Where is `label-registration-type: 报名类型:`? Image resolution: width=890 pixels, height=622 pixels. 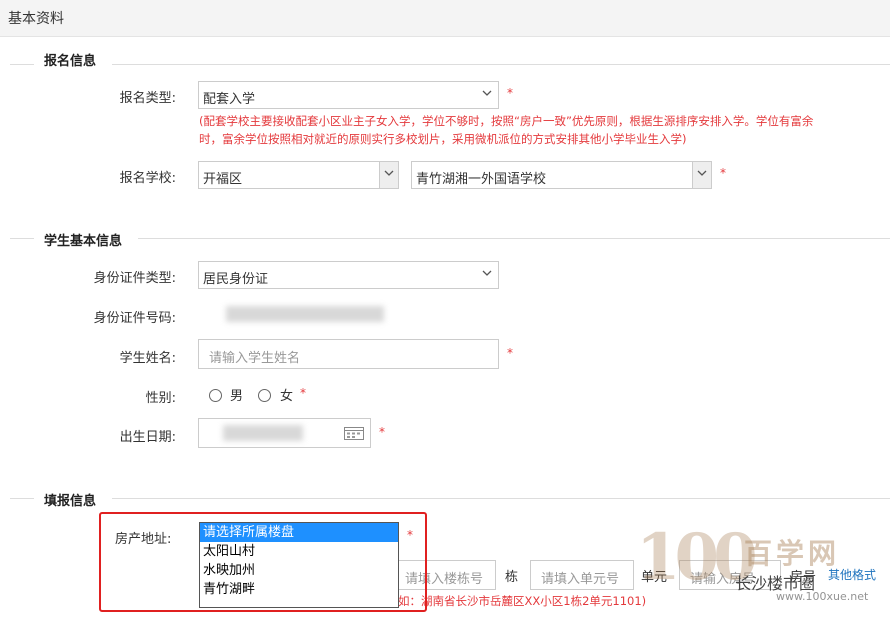
label-registration-type: 报名类型: is located at coordinates (147, 98).